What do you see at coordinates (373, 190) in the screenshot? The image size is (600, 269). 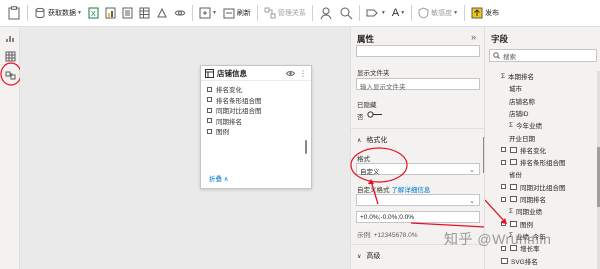 I see `custom-format-label-text: 自定义格式` at bounding box center [373, 190].